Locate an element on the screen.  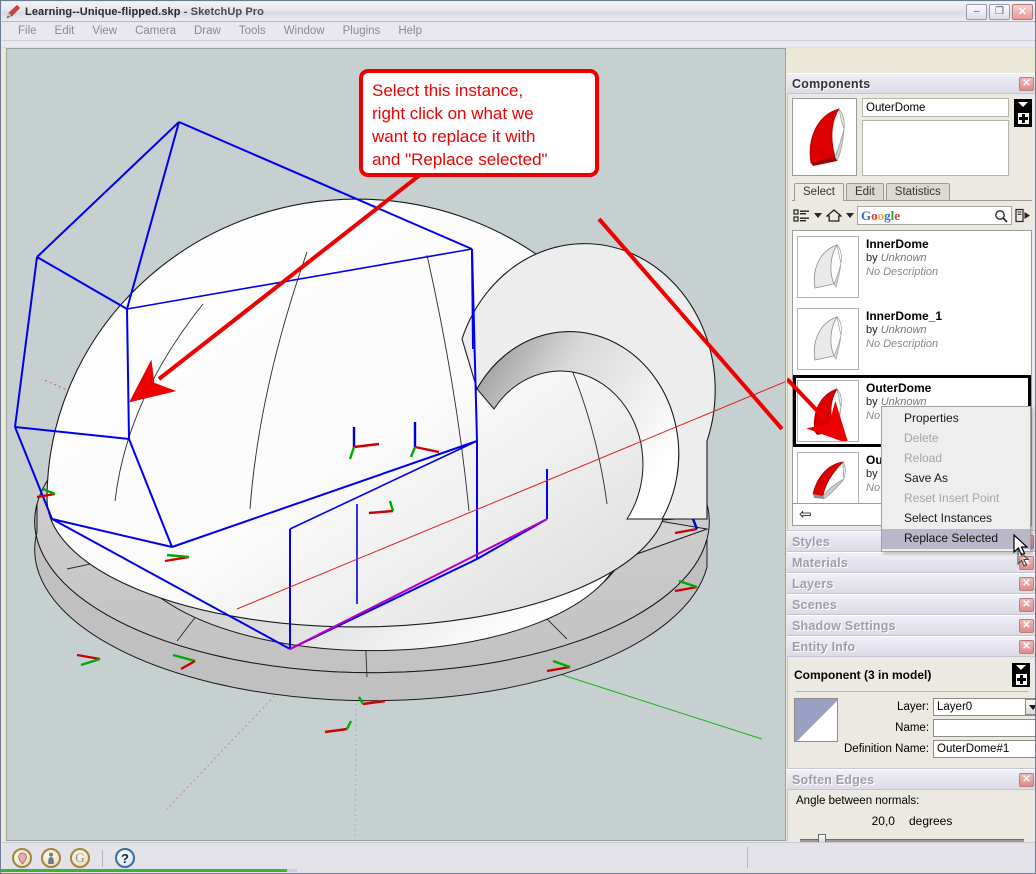
component-name-input: OuterDome is located at coordinates (935, 107).